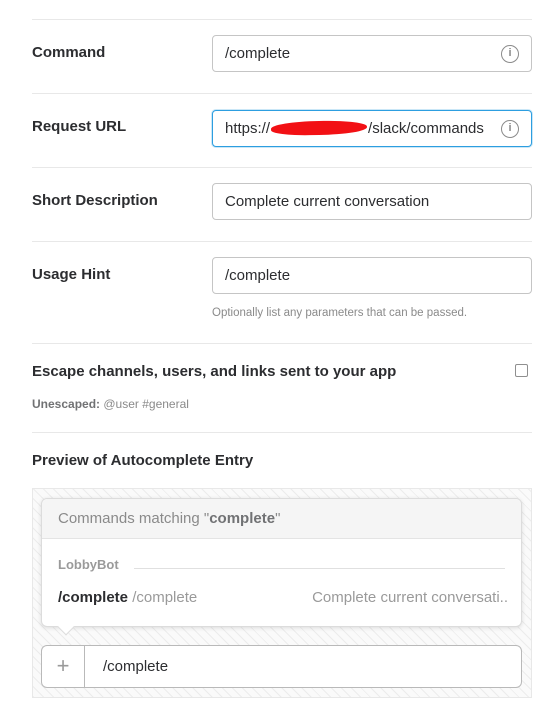 The width and height of the screenshot is (558, 713). I want to click on popup-header: Commands matching "complete", so click(281, 519).